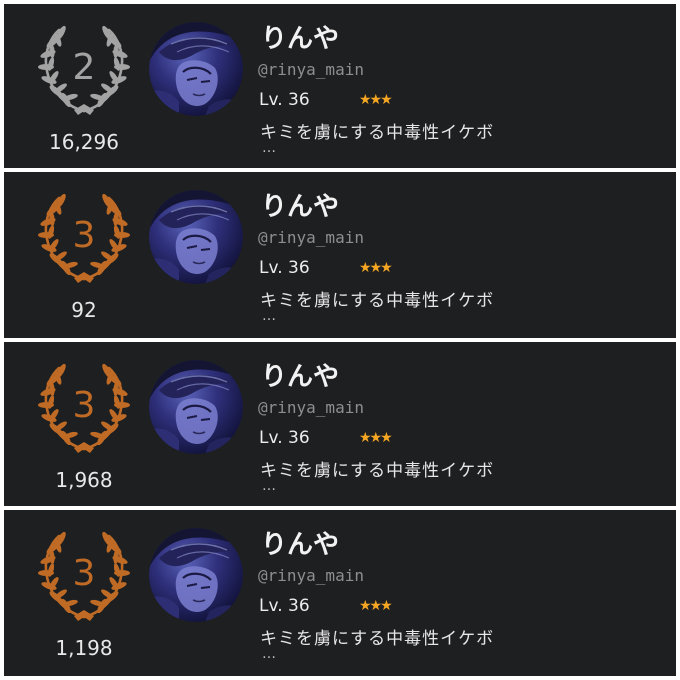 The image size is (680, 680). Describe the element at coordinates (84, 310) in the screenshot. I see `score-value: 92` at that location.